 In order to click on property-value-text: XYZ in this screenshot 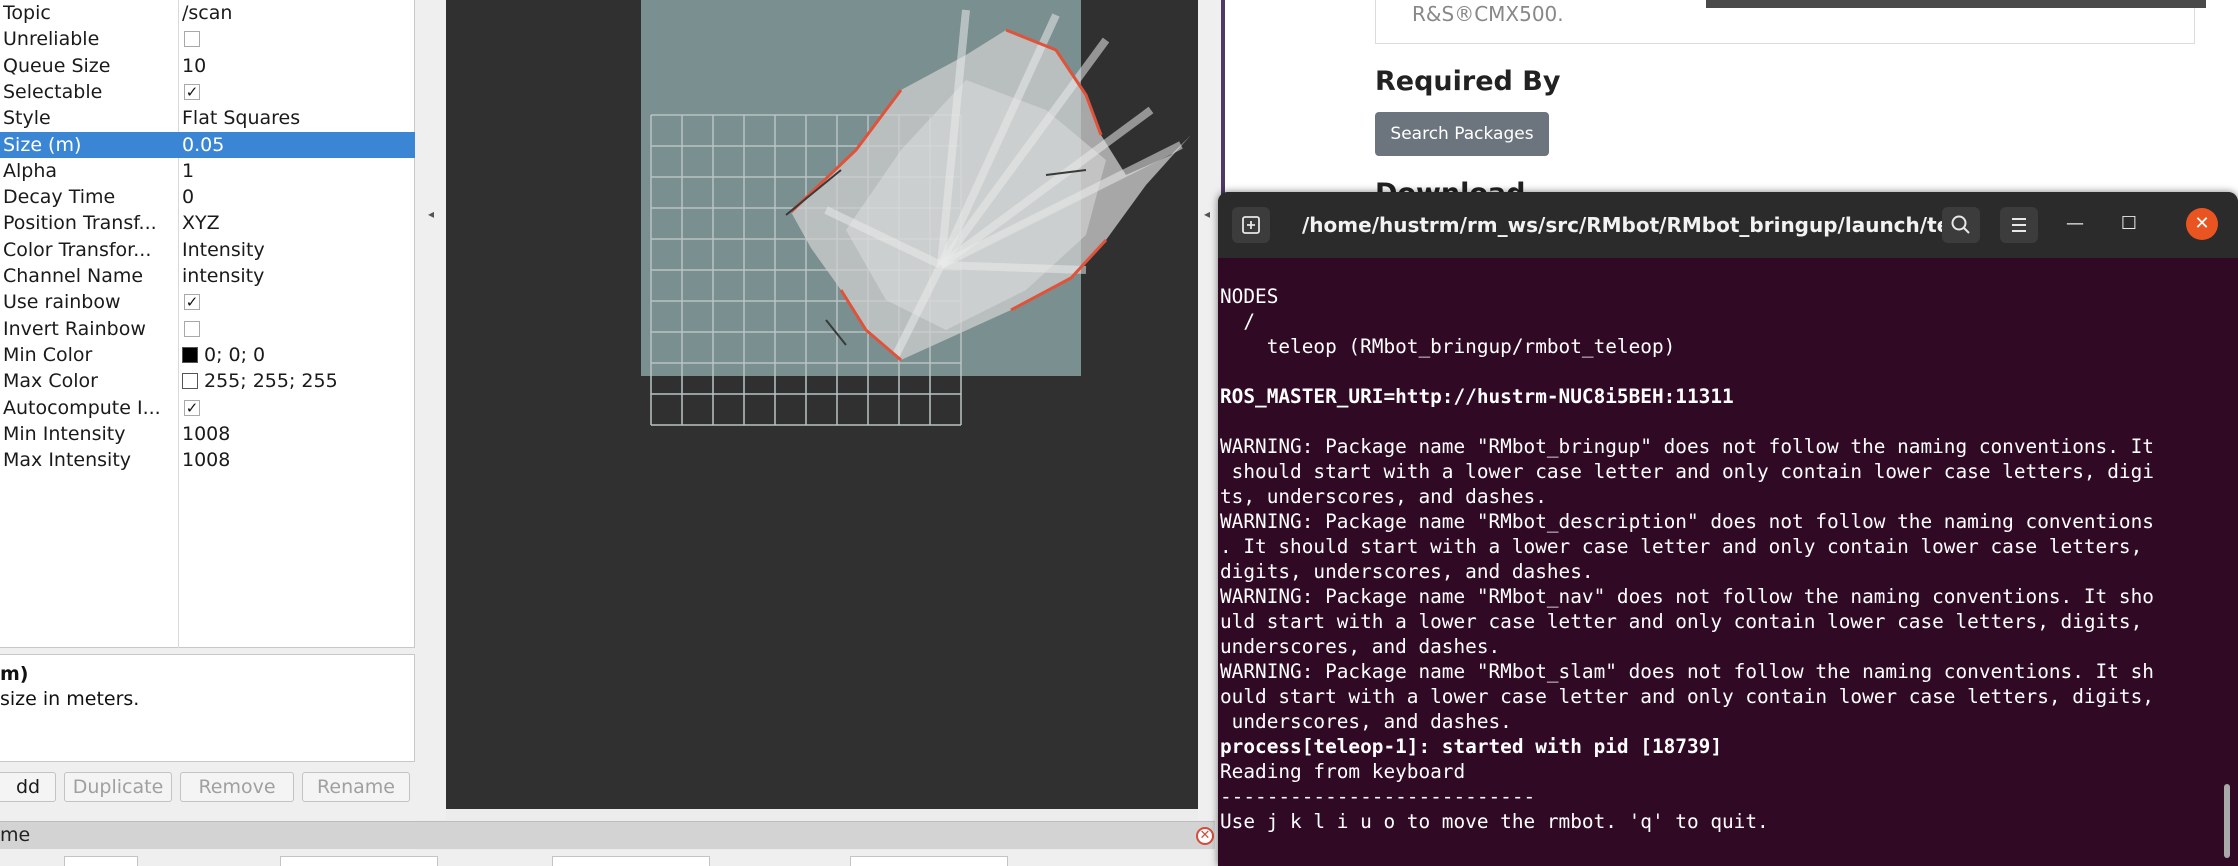, I will do `click(201, 223)`.